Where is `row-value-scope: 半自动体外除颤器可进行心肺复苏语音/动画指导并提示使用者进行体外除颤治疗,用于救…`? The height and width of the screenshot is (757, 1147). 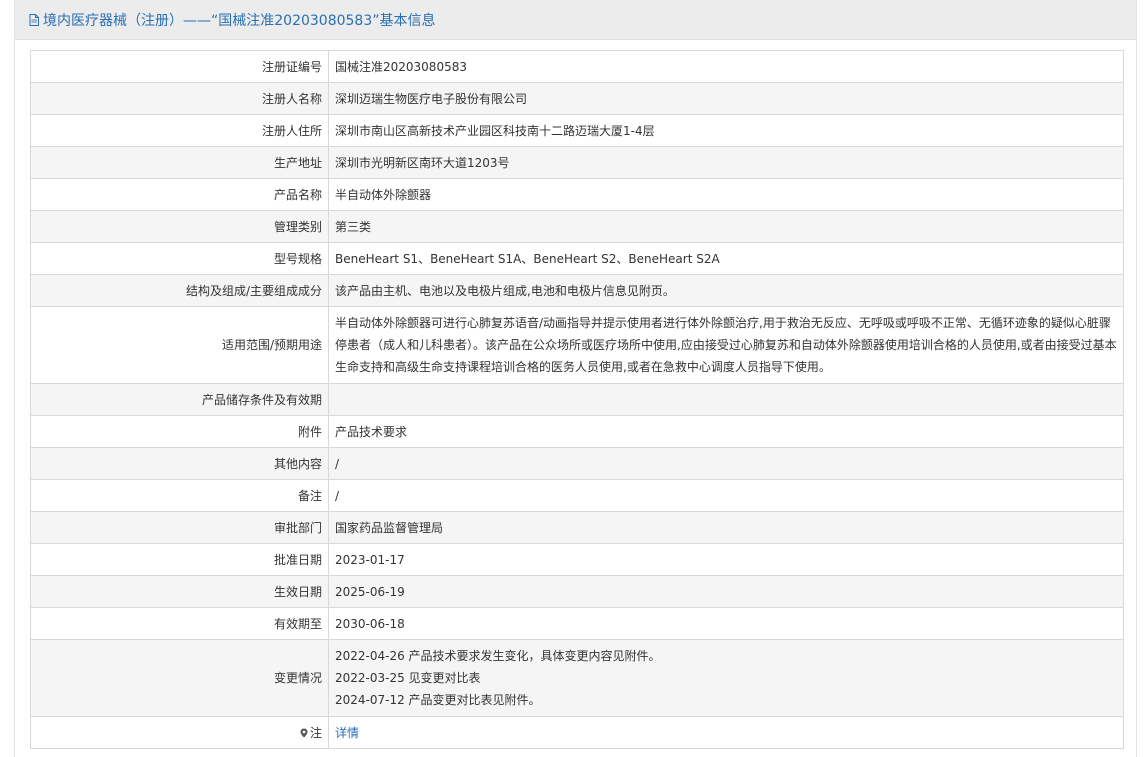
row-value-scope: 半自动体外除颤器可进行心肺复苏语音/动画指导并提示使用者进行体外除颤治疗,用于救… is located at coordinates (726, 345).